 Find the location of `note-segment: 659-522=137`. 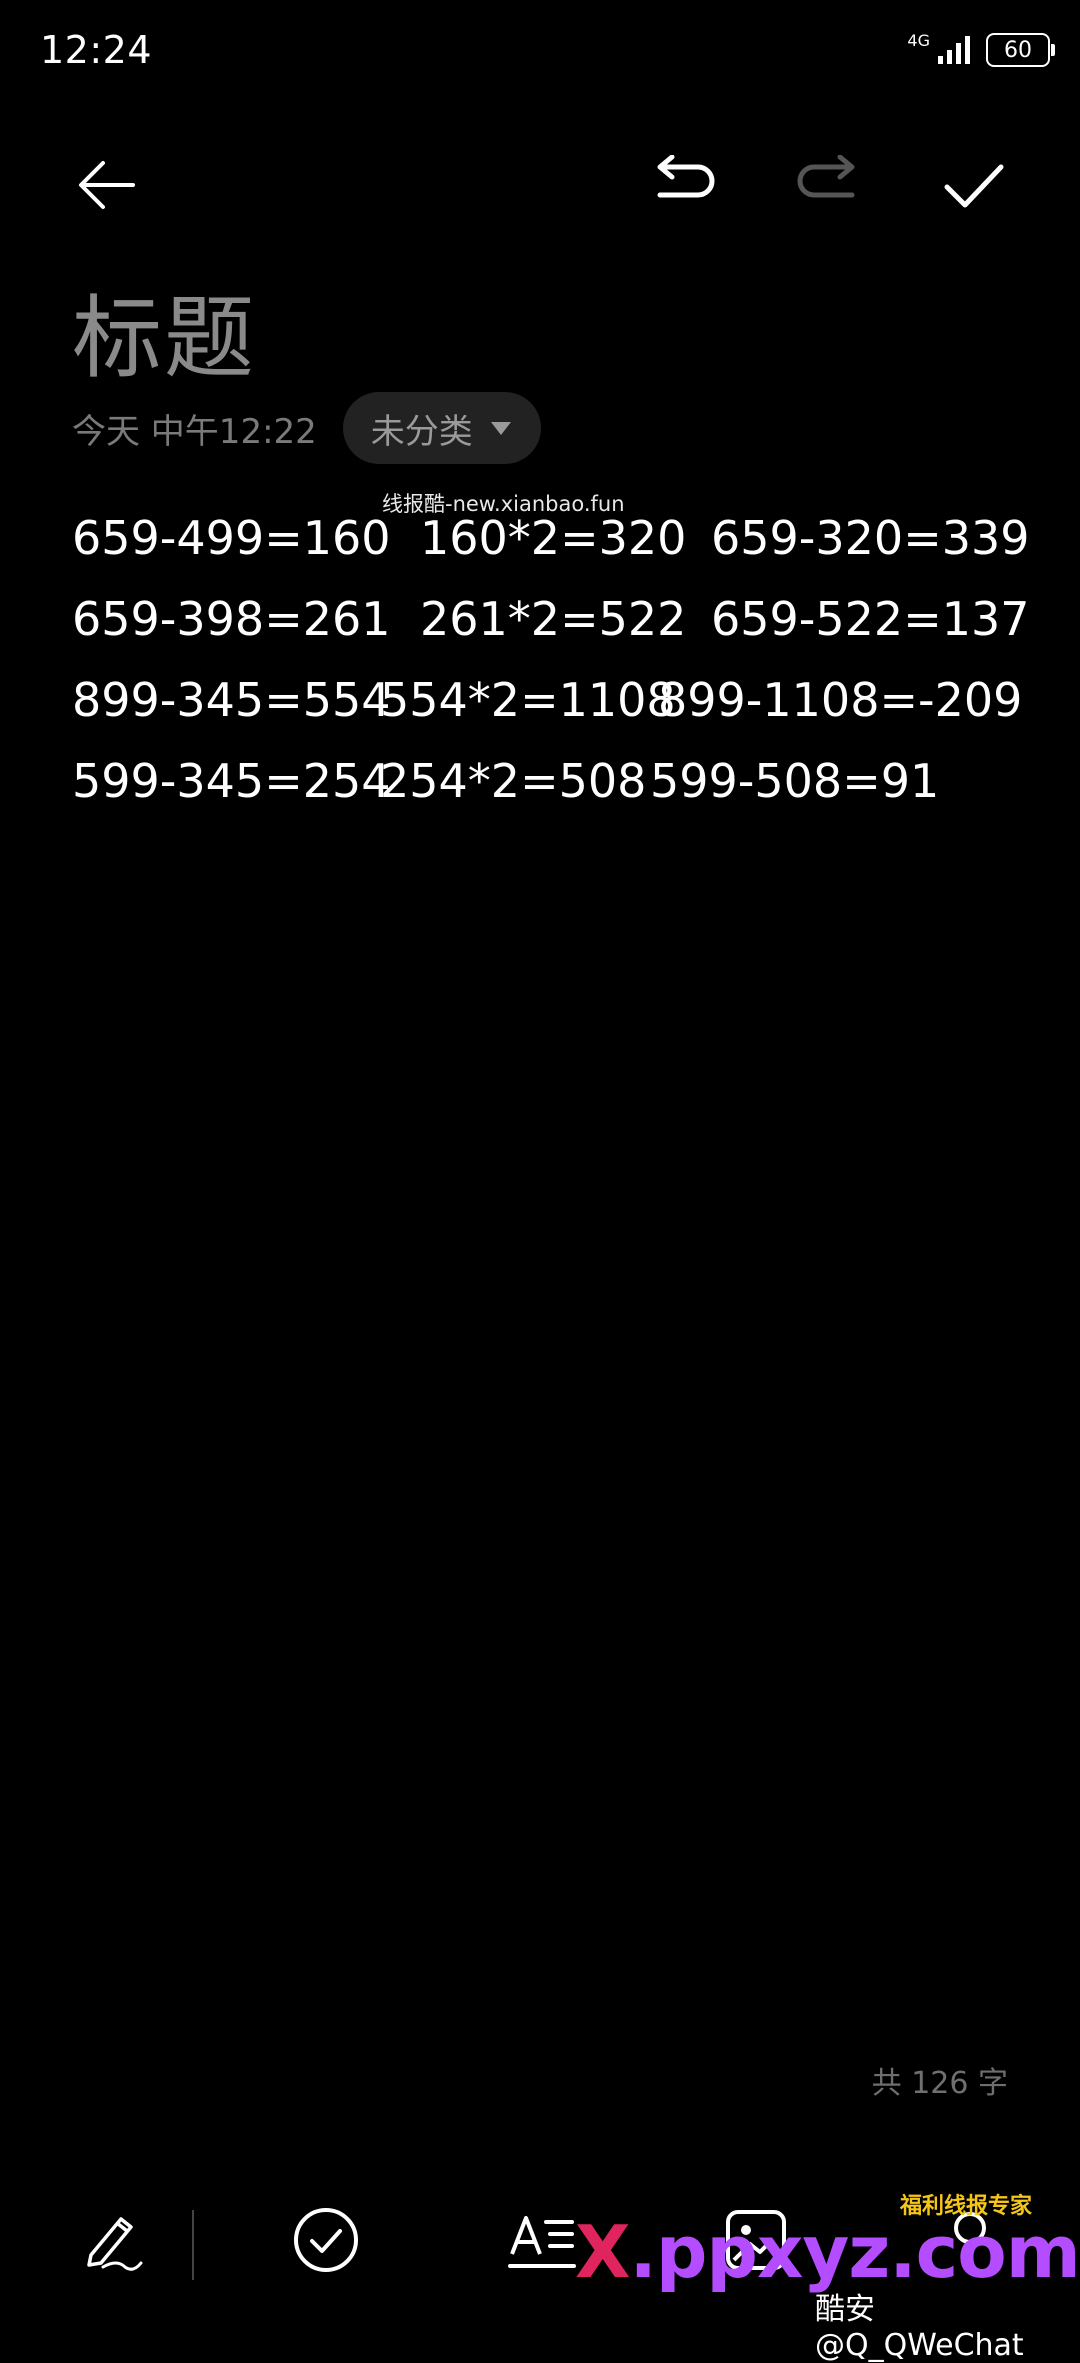

note-segment: 659-522=137 is located at coordinates (870, 619).